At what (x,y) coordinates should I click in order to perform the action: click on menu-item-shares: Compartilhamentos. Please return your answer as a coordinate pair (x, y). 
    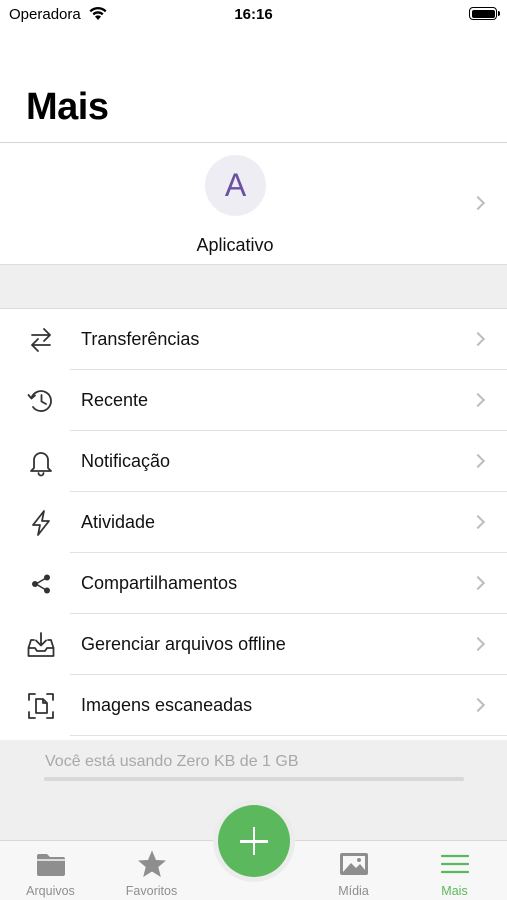
    Looking at the image, I should click on (253, 583).